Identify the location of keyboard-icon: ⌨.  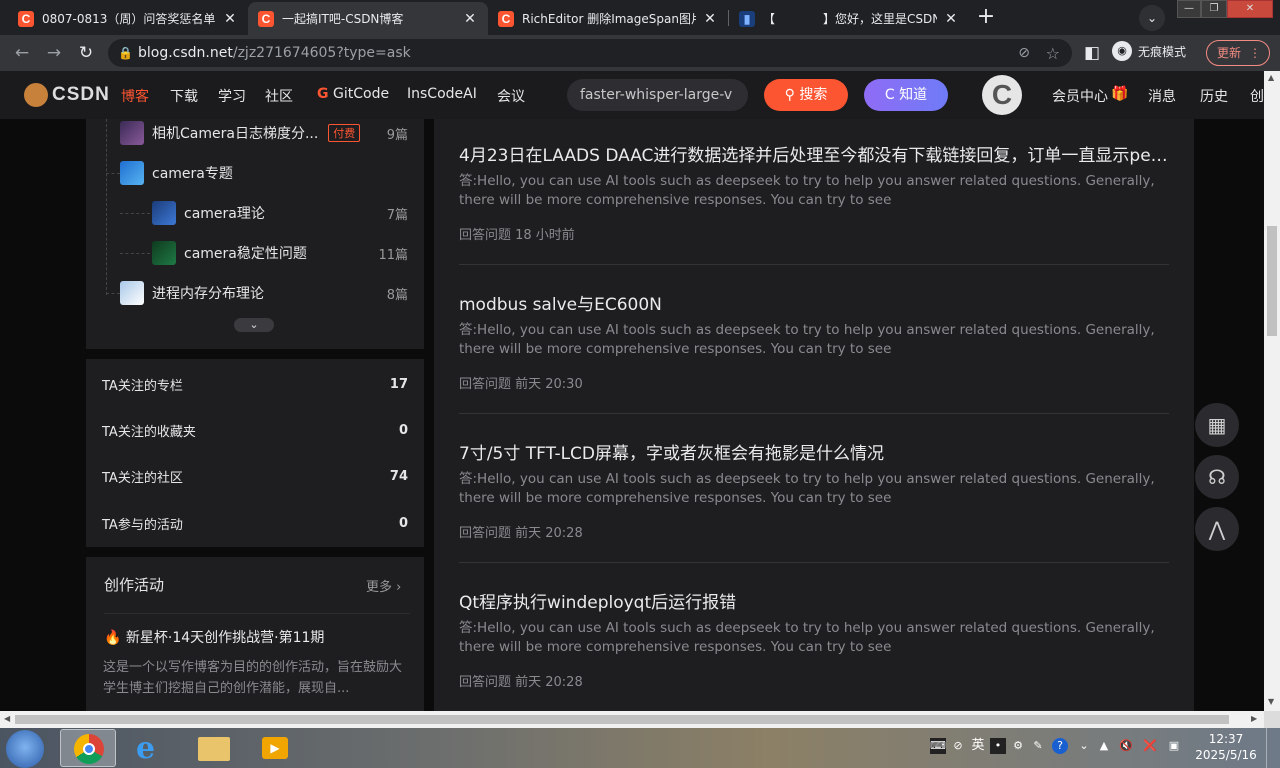
(938, 746).